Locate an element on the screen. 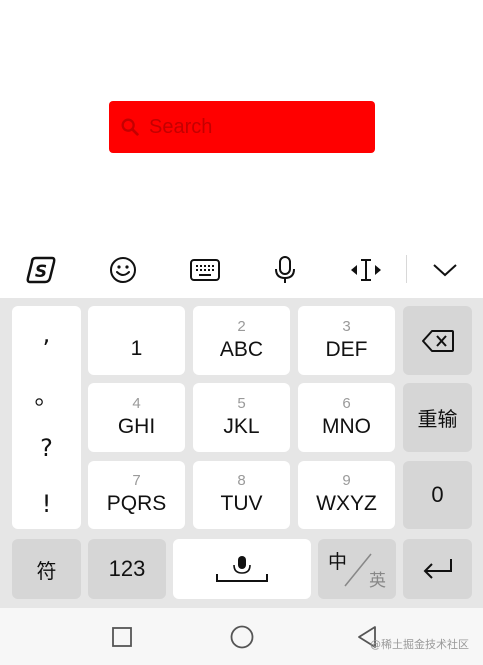 This screenshot has height=665, width=483. microphone-icon is located at coordinates (285, 270).